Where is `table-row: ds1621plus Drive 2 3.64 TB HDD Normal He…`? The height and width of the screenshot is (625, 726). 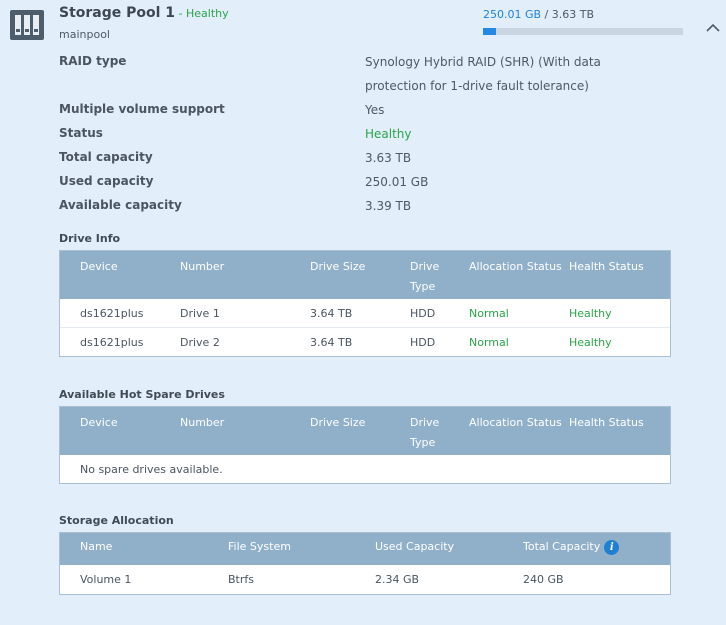
table-row: ds1621plus Drive 2 3.64 TB HDD Normal He… is located at coordinates (365, 342).